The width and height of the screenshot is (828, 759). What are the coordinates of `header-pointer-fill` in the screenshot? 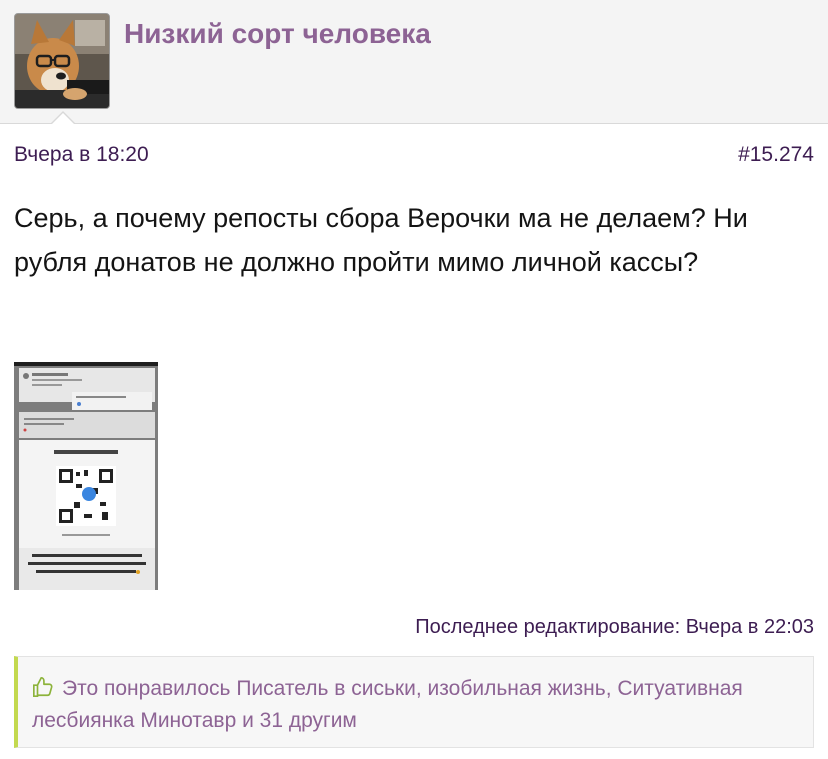 It's located at (63, 119).